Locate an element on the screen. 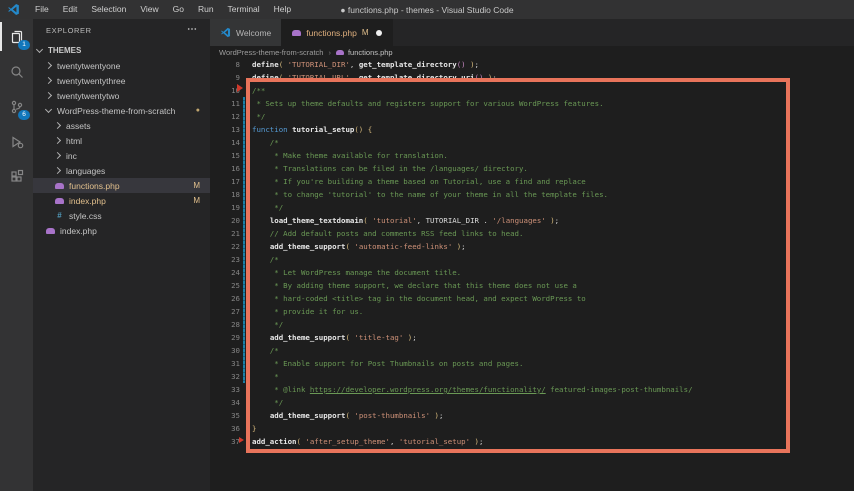 This screenshot has height=491, width=854. code-line-19: 19 */ is located at coordinates (532, 207).